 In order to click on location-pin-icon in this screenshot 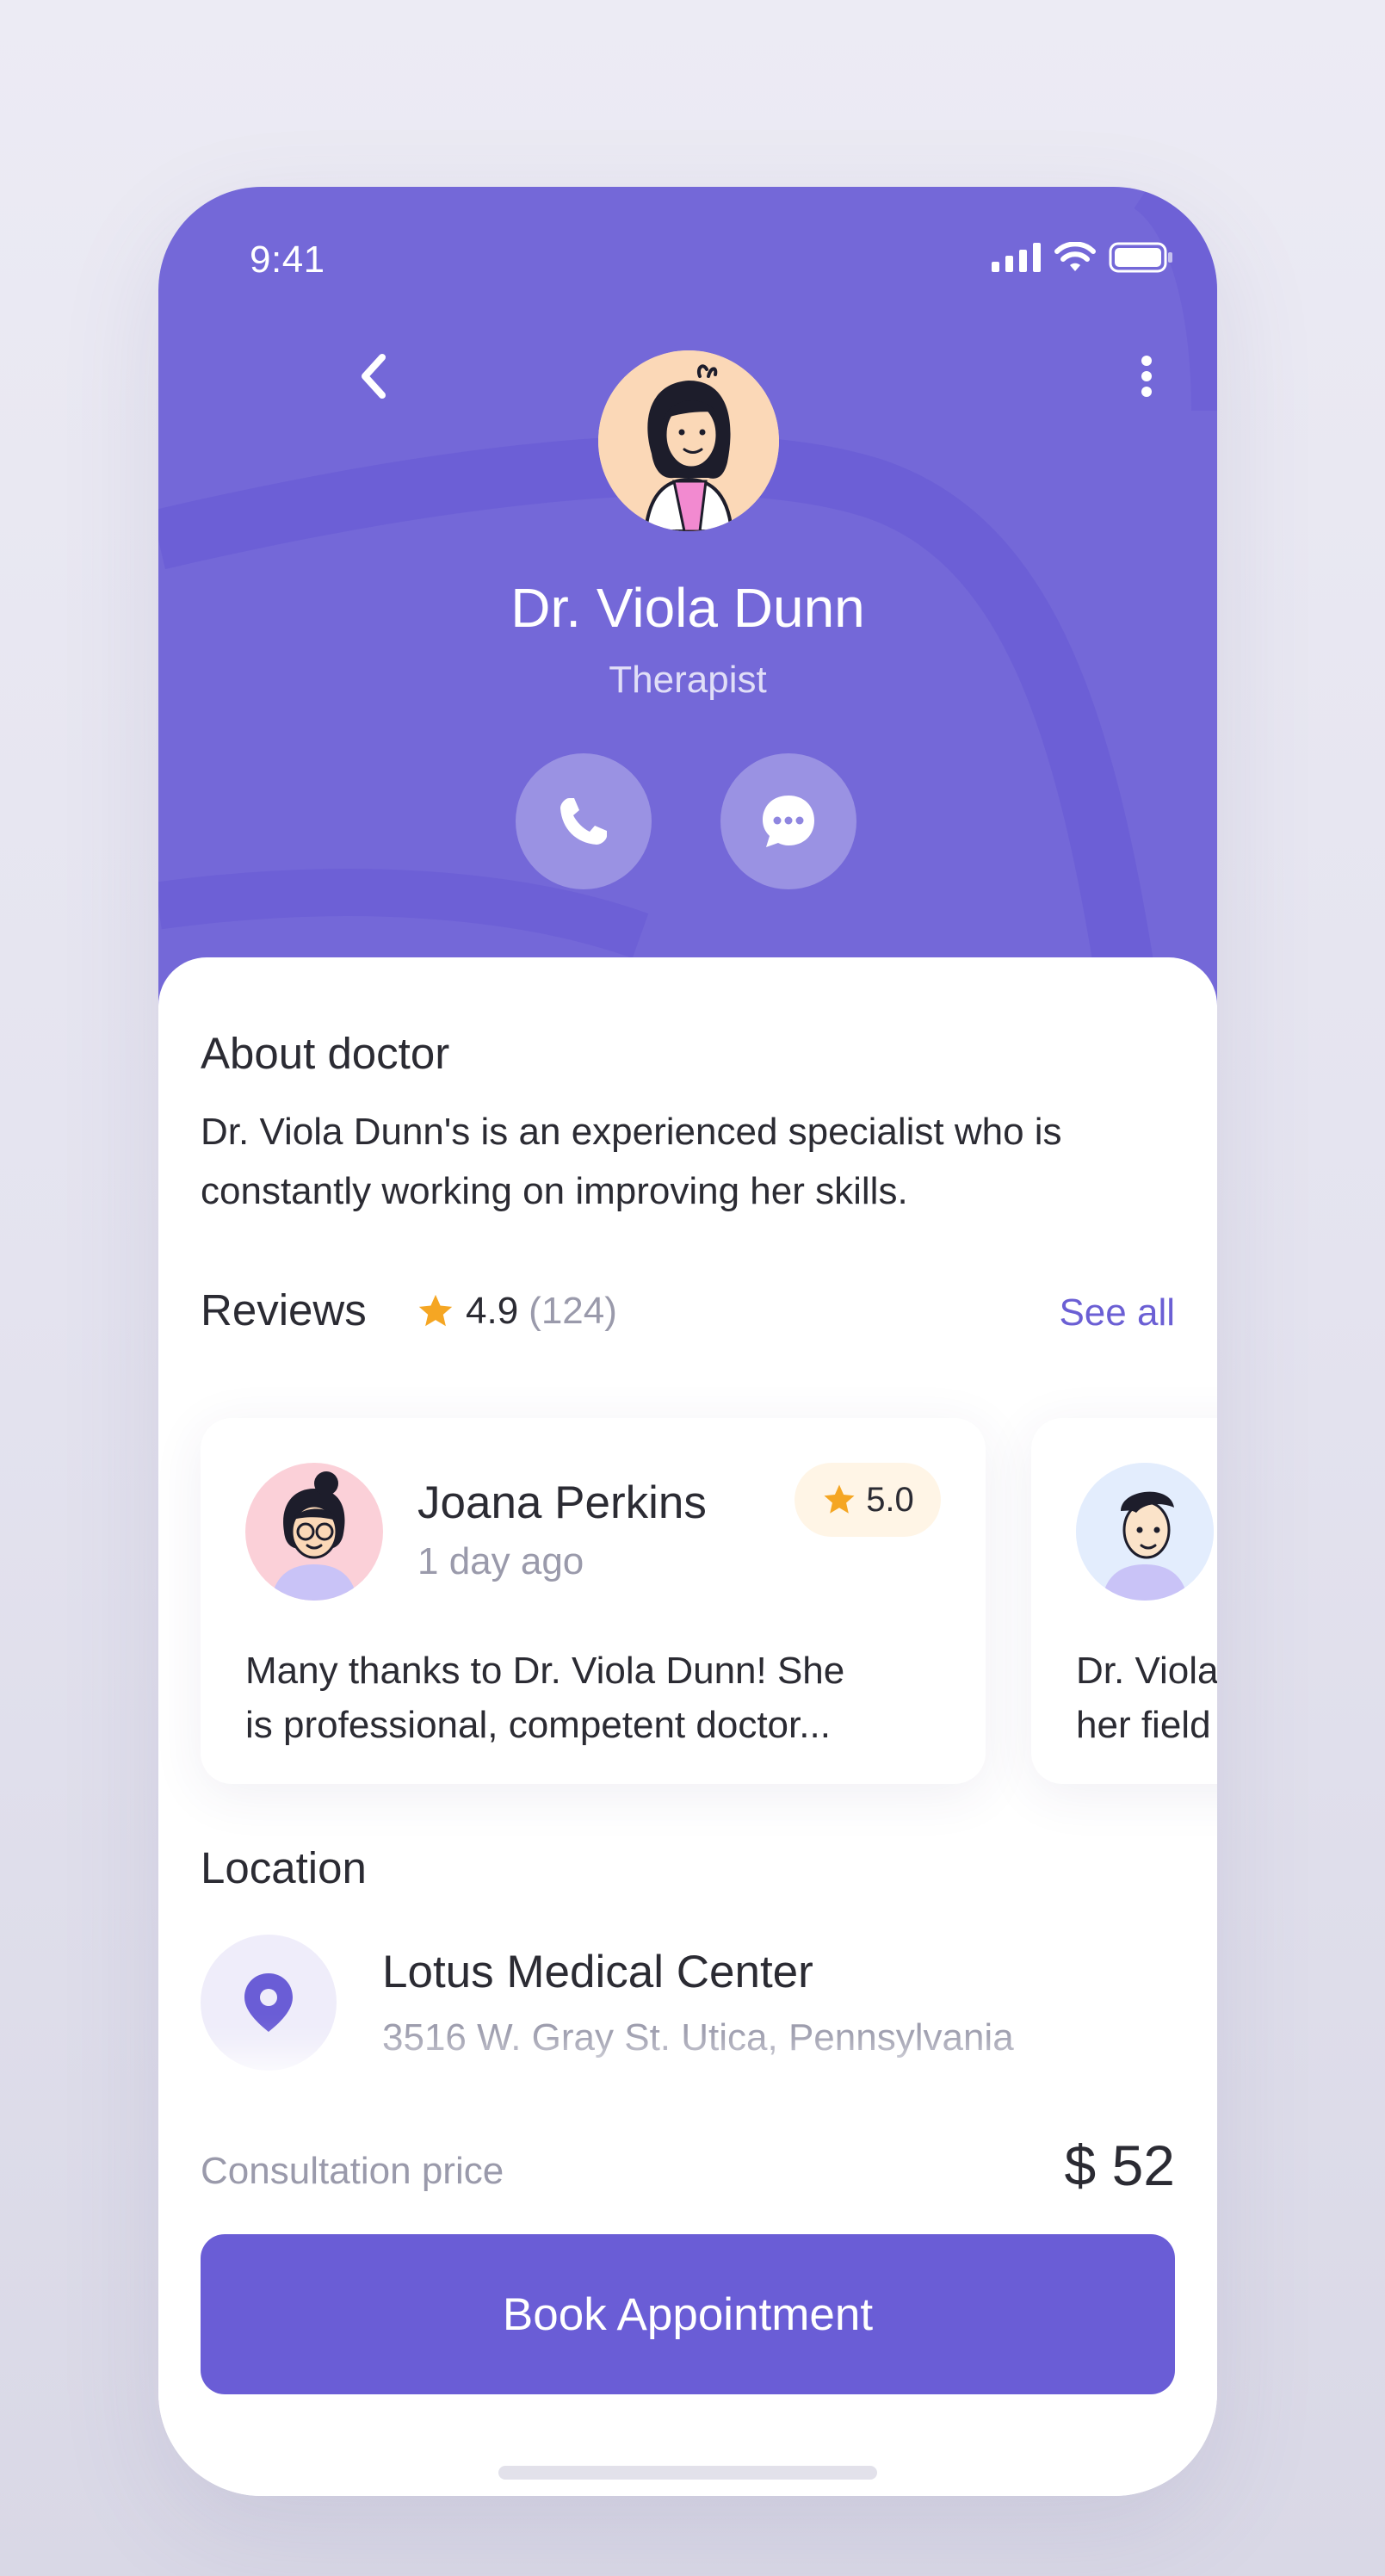, I will do `click(269, 2003)`.